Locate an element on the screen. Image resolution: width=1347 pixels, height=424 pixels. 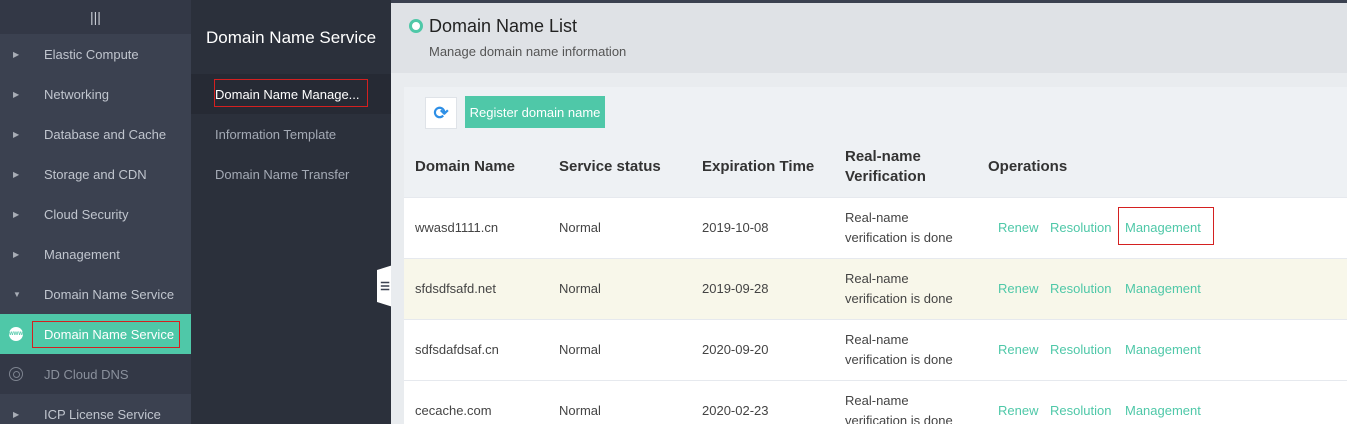
toolbar: ⟳ Register domain name is located at coordinates (875, 112).